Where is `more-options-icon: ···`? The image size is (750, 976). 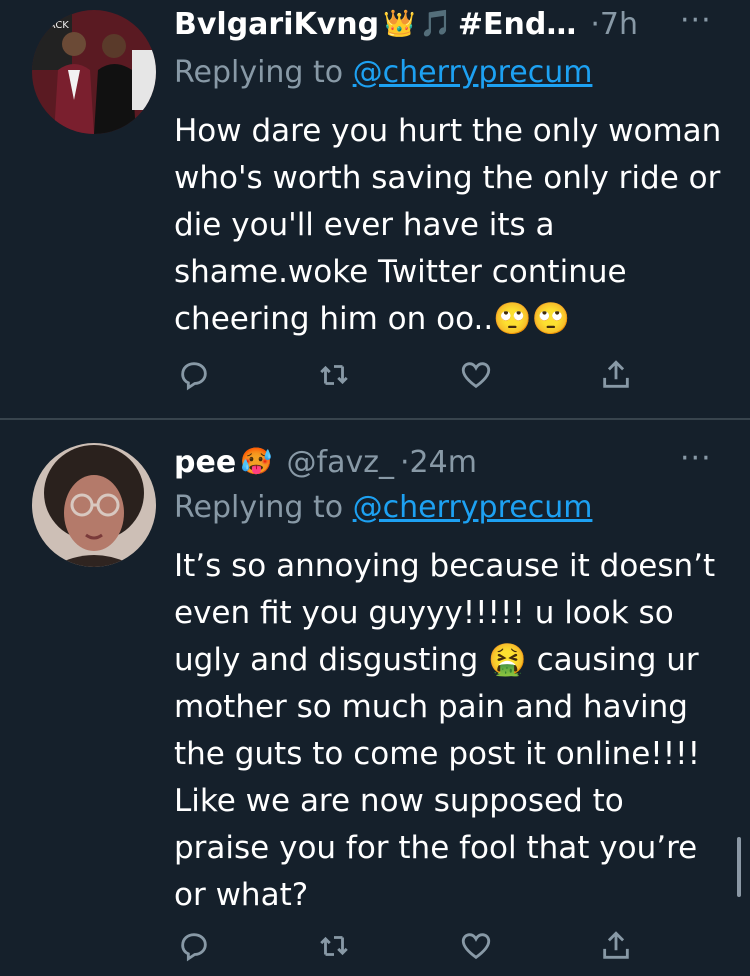 more-options-icon: ··· is located at coordinates (696, 459).